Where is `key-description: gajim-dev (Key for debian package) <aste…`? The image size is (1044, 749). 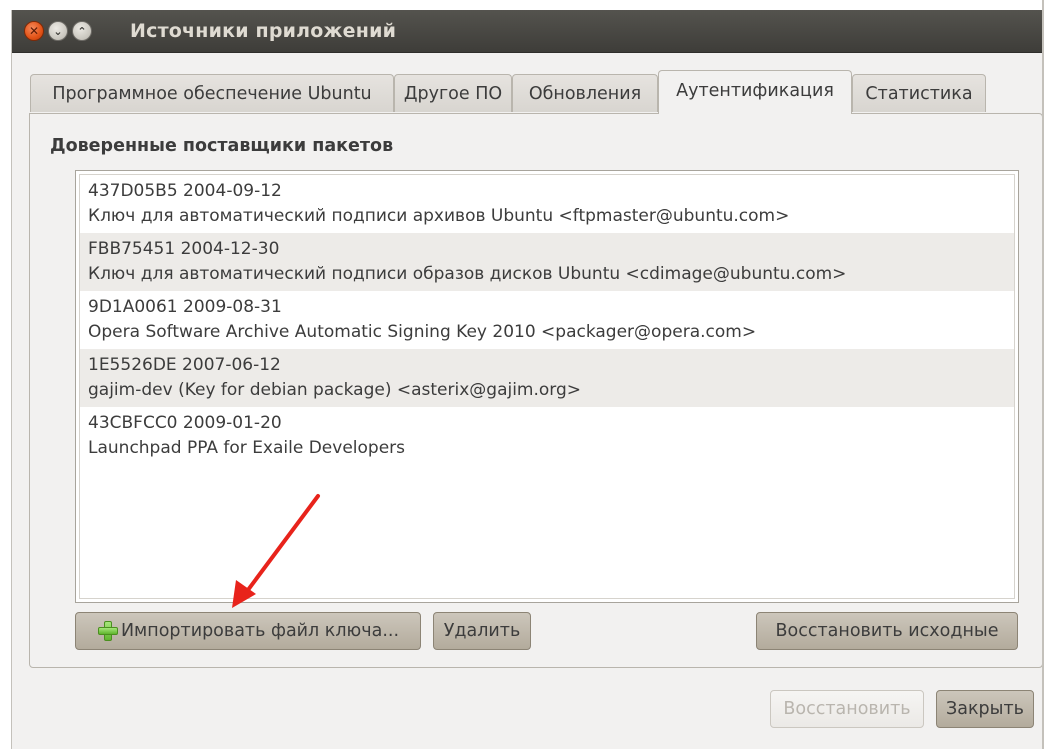 key-description: gajim-dev (Key for debian package) <aste… is located at coordinates (335, 390).